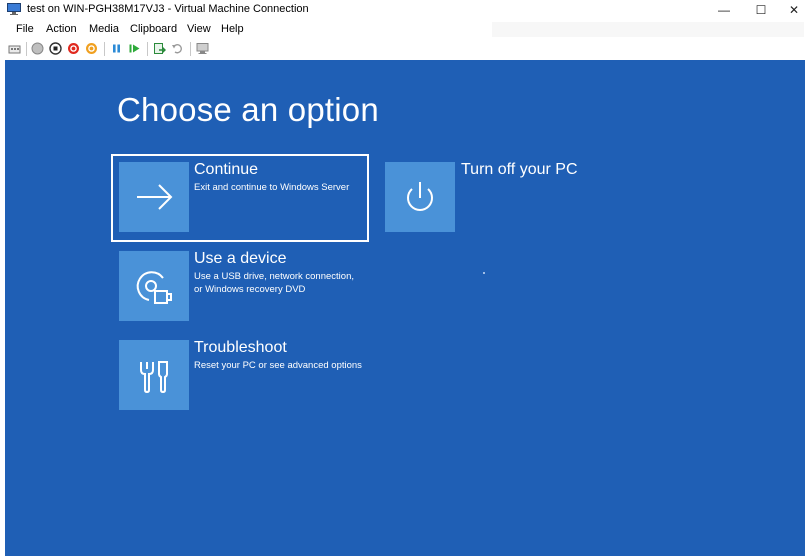  What do you see at coordinates (104, 29) in the screenshot?
I see `menu-media: Media` at bounding box center [104, 29].